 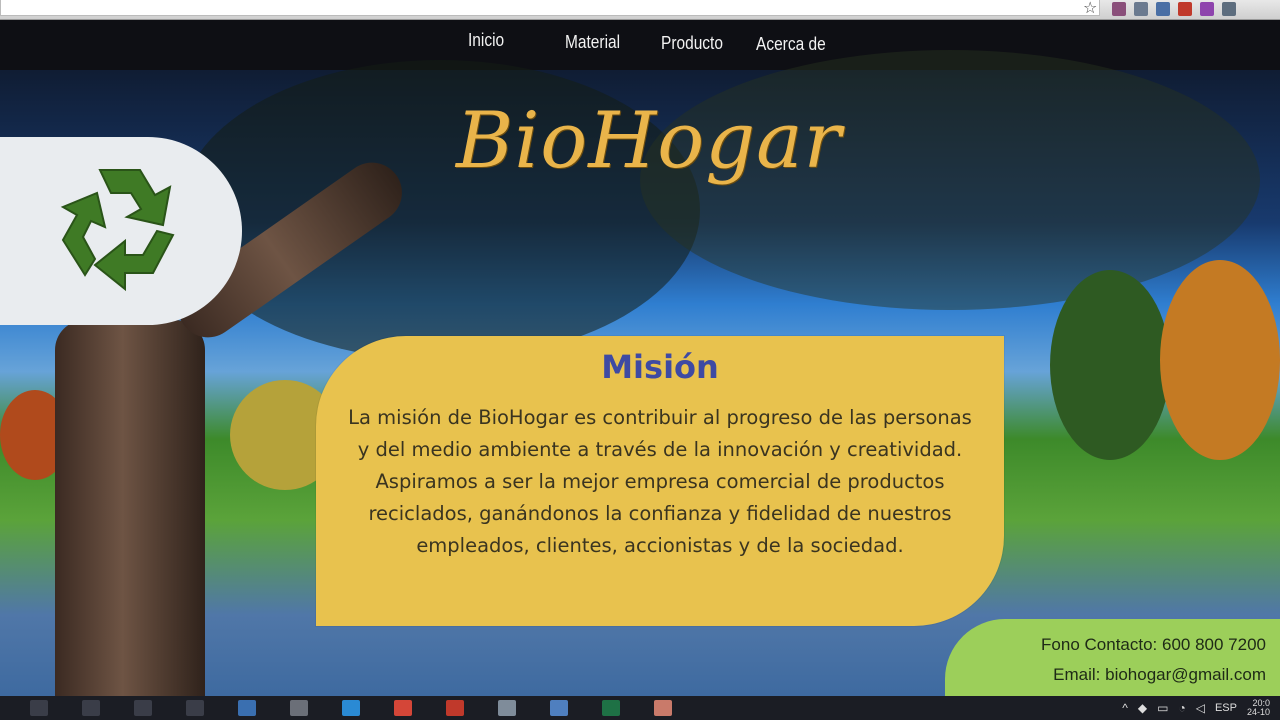 I want to click on nav-item-inicio: Inicio, so click(x=486, y=40).